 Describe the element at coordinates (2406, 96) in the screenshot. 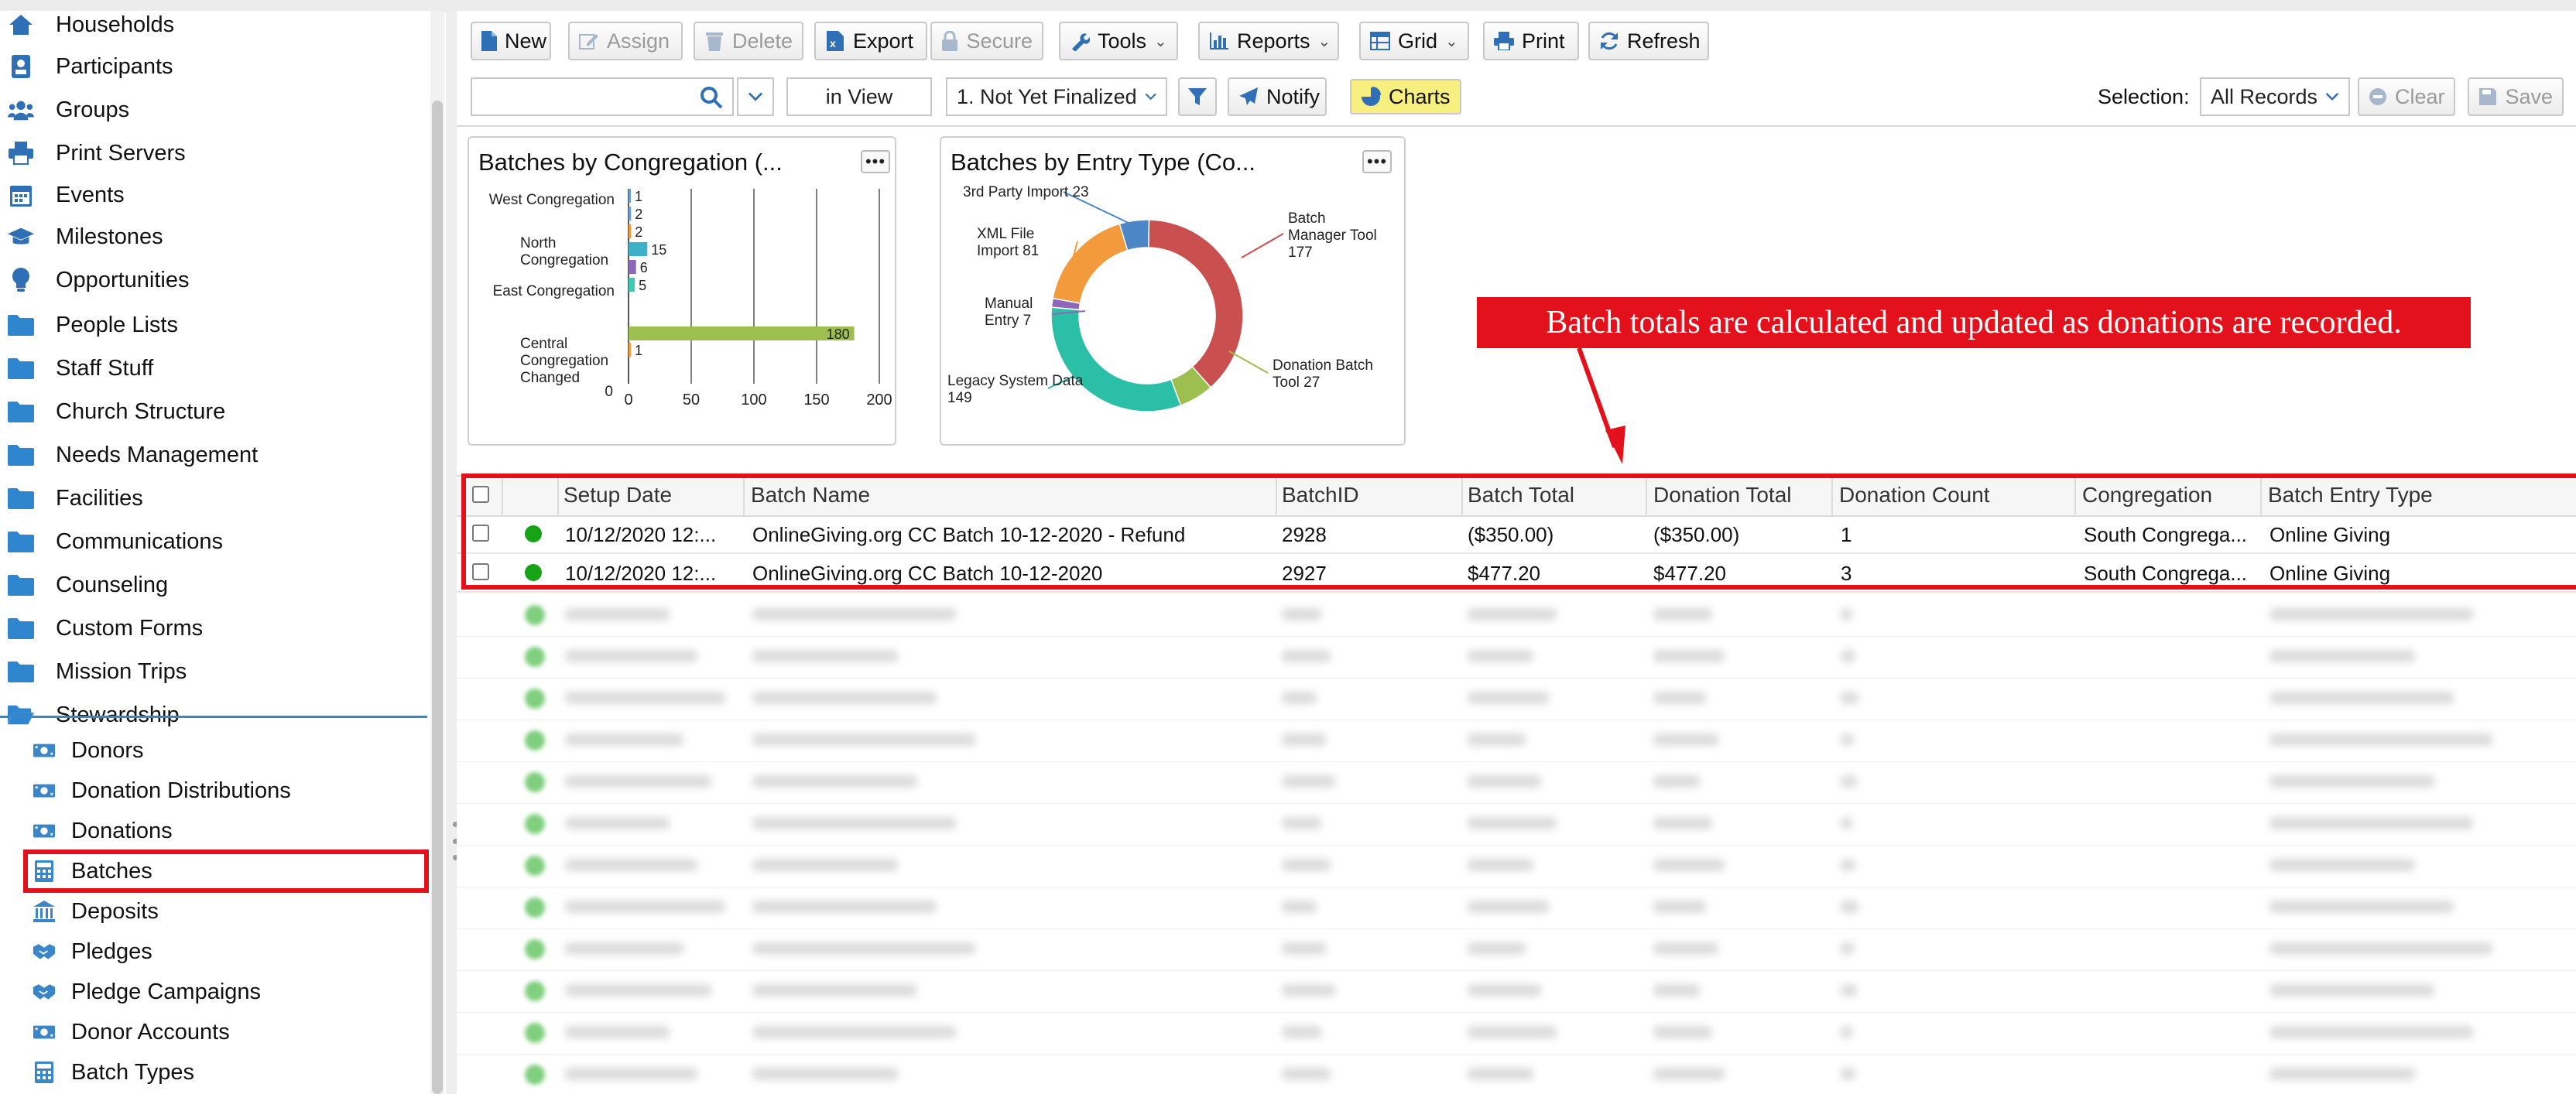

I see `clear-selection-button: Clear` at that location.